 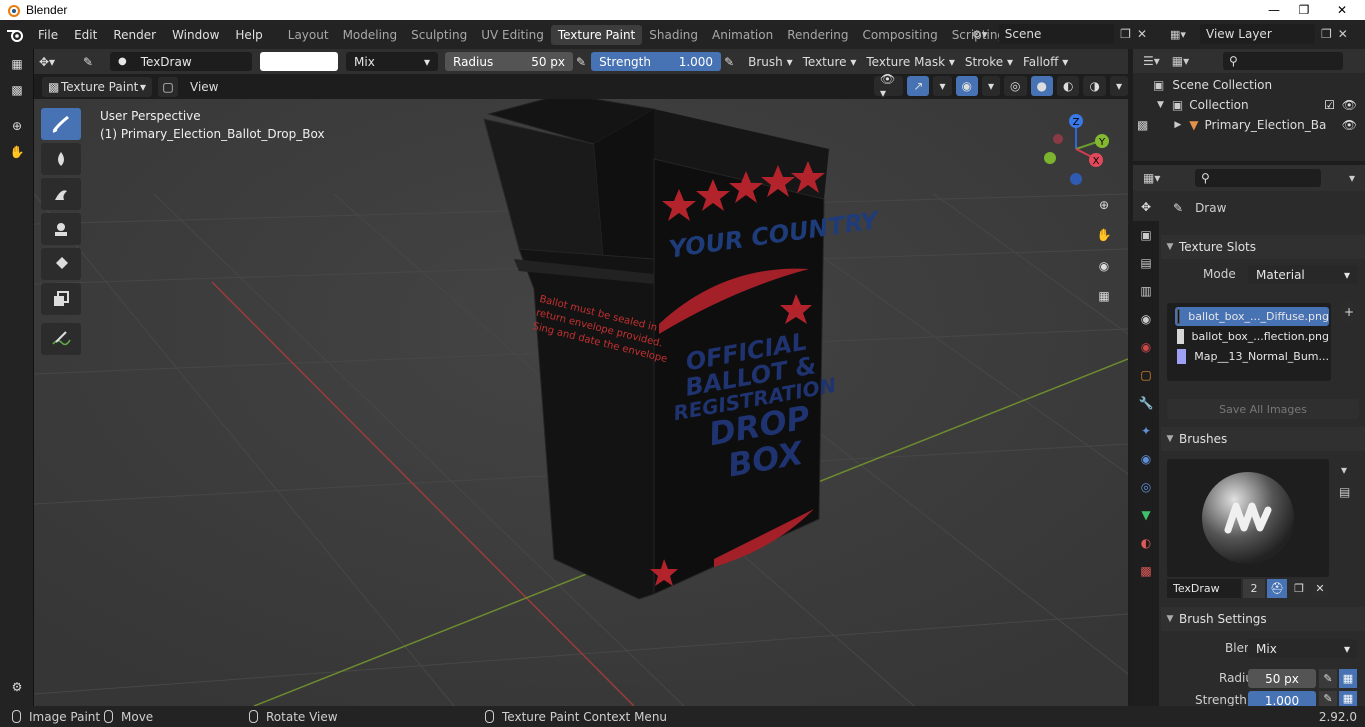 What do you see at coordinates (1094, 86) in the screenshot?
I see `rendered-shading-icon: ◑` at bounding box center [1094, 86].